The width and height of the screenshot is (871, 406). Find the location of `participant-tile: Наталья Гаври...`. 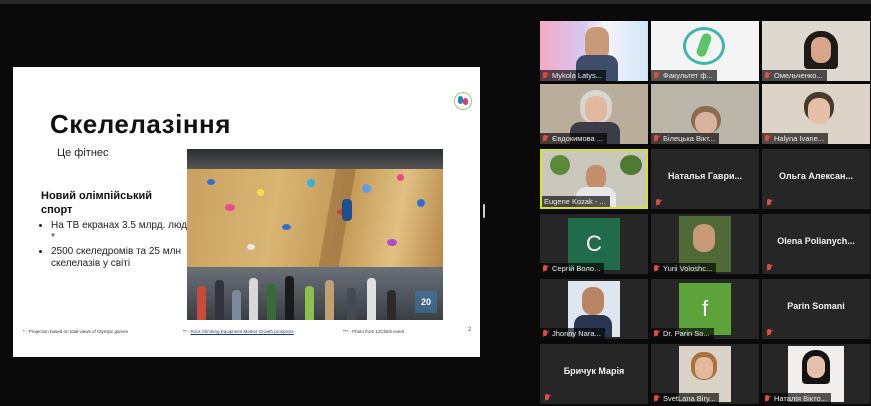

participant-tile: Наталья Гаври... is located at coordinates (705, 179).